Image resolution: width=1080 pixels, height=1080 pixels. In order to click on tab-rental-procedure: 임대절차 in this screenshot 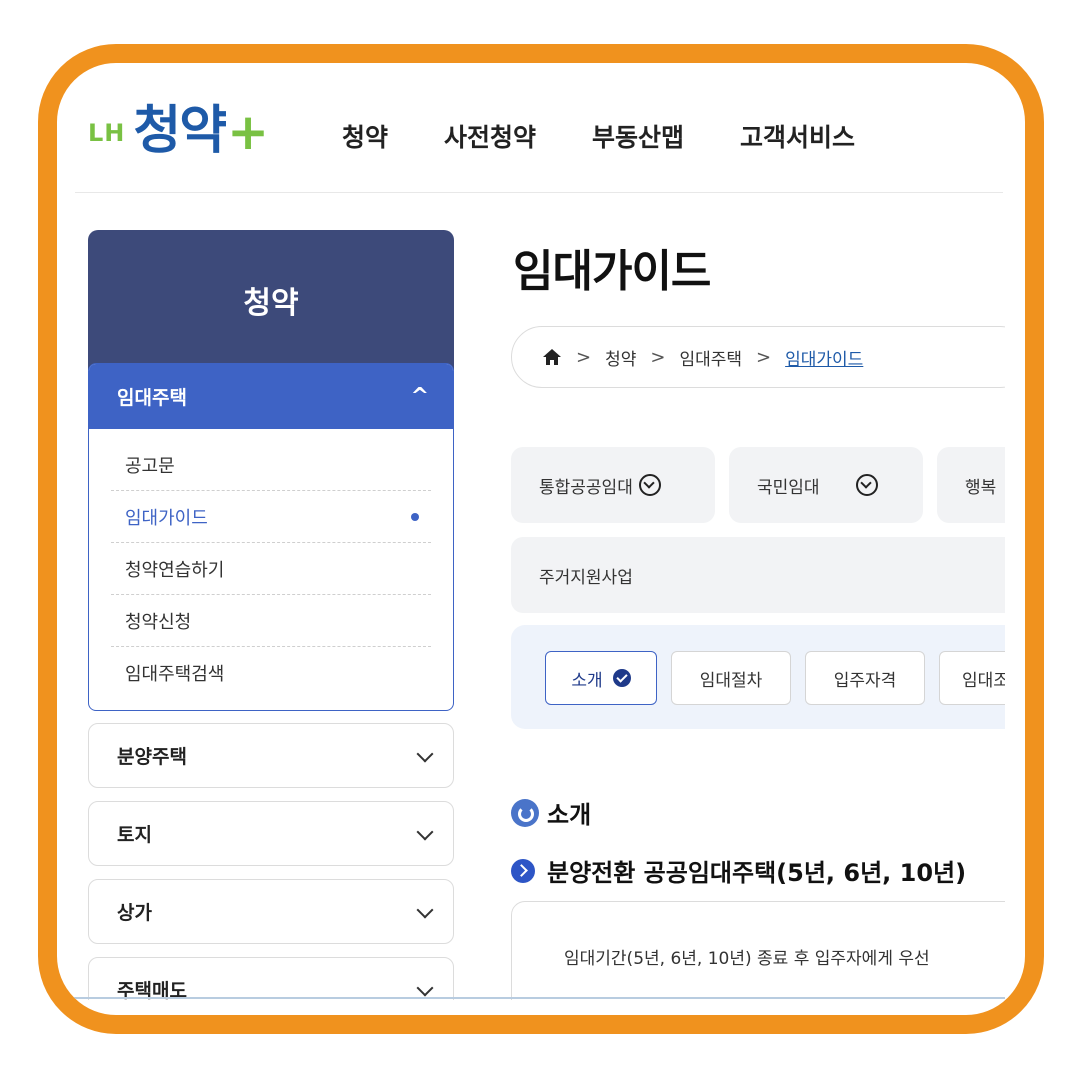, I will do `click(731, 678)`.